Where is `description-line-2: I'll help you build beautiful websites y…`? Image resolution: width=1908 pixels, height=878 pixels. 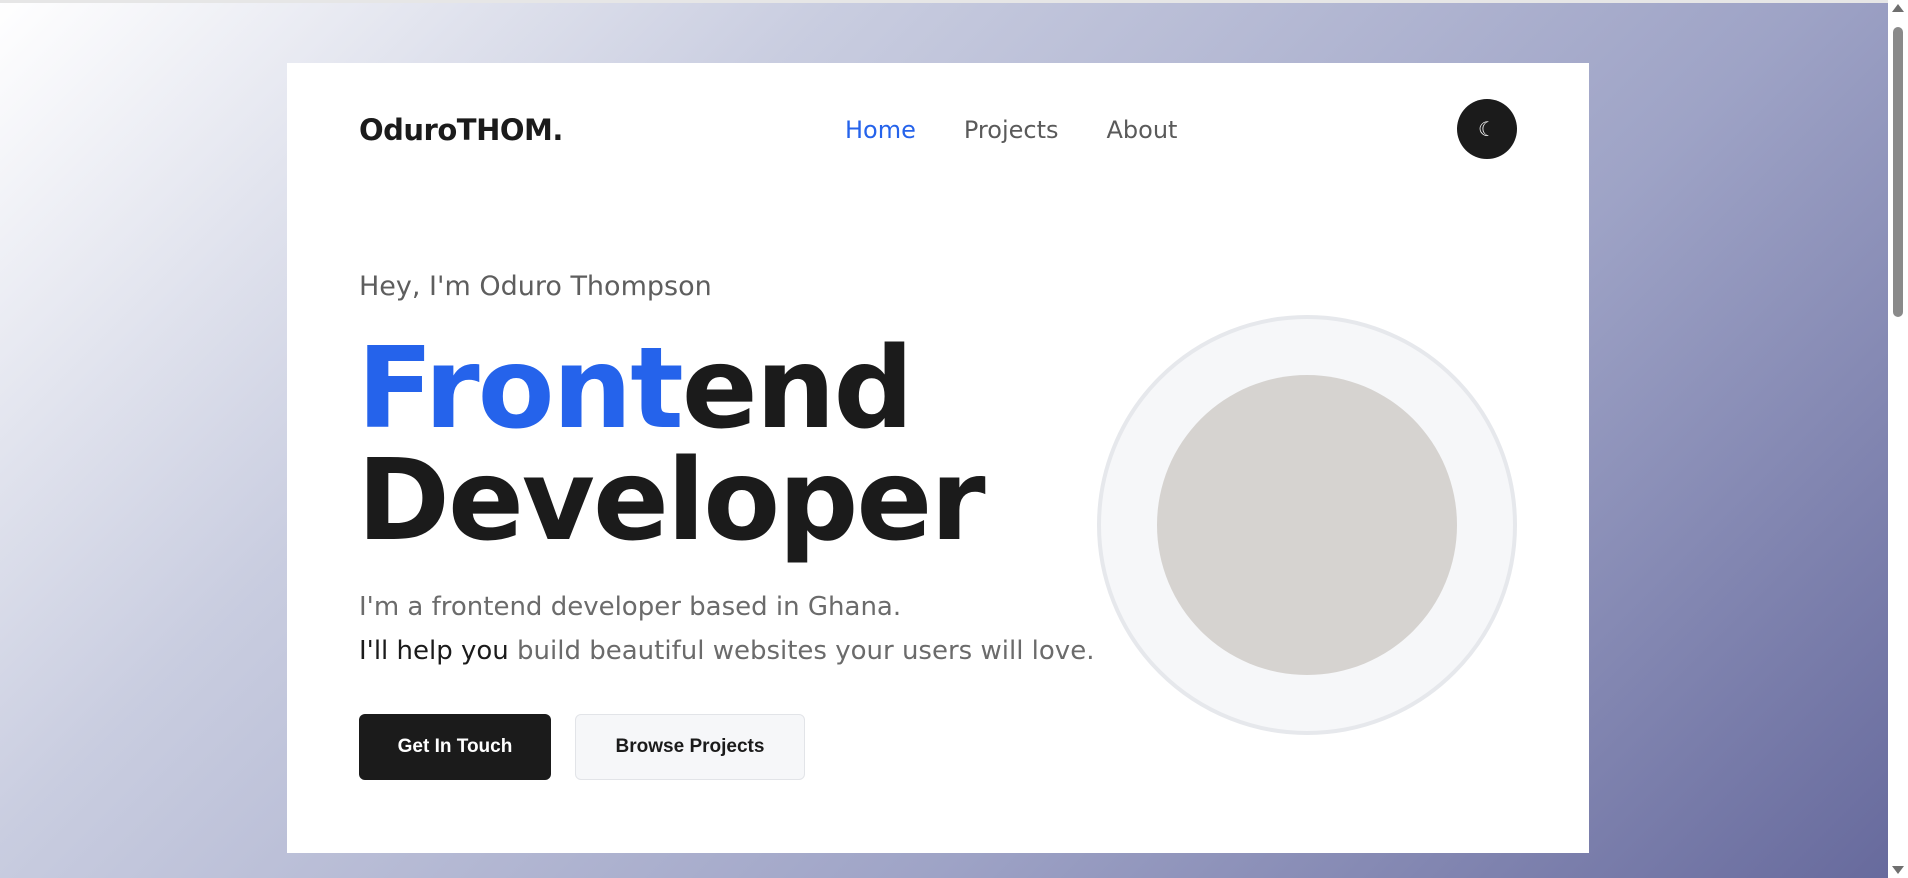
description-line-2: I'll help you build beautiful websites y… is located at coordinates (726, 651).